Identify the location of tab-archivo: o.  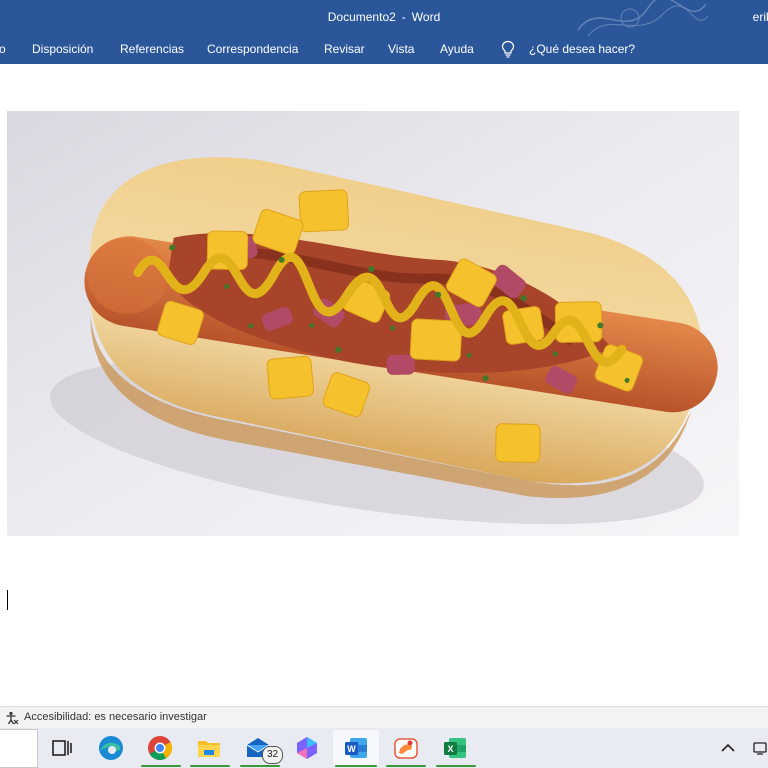
(3, 49).